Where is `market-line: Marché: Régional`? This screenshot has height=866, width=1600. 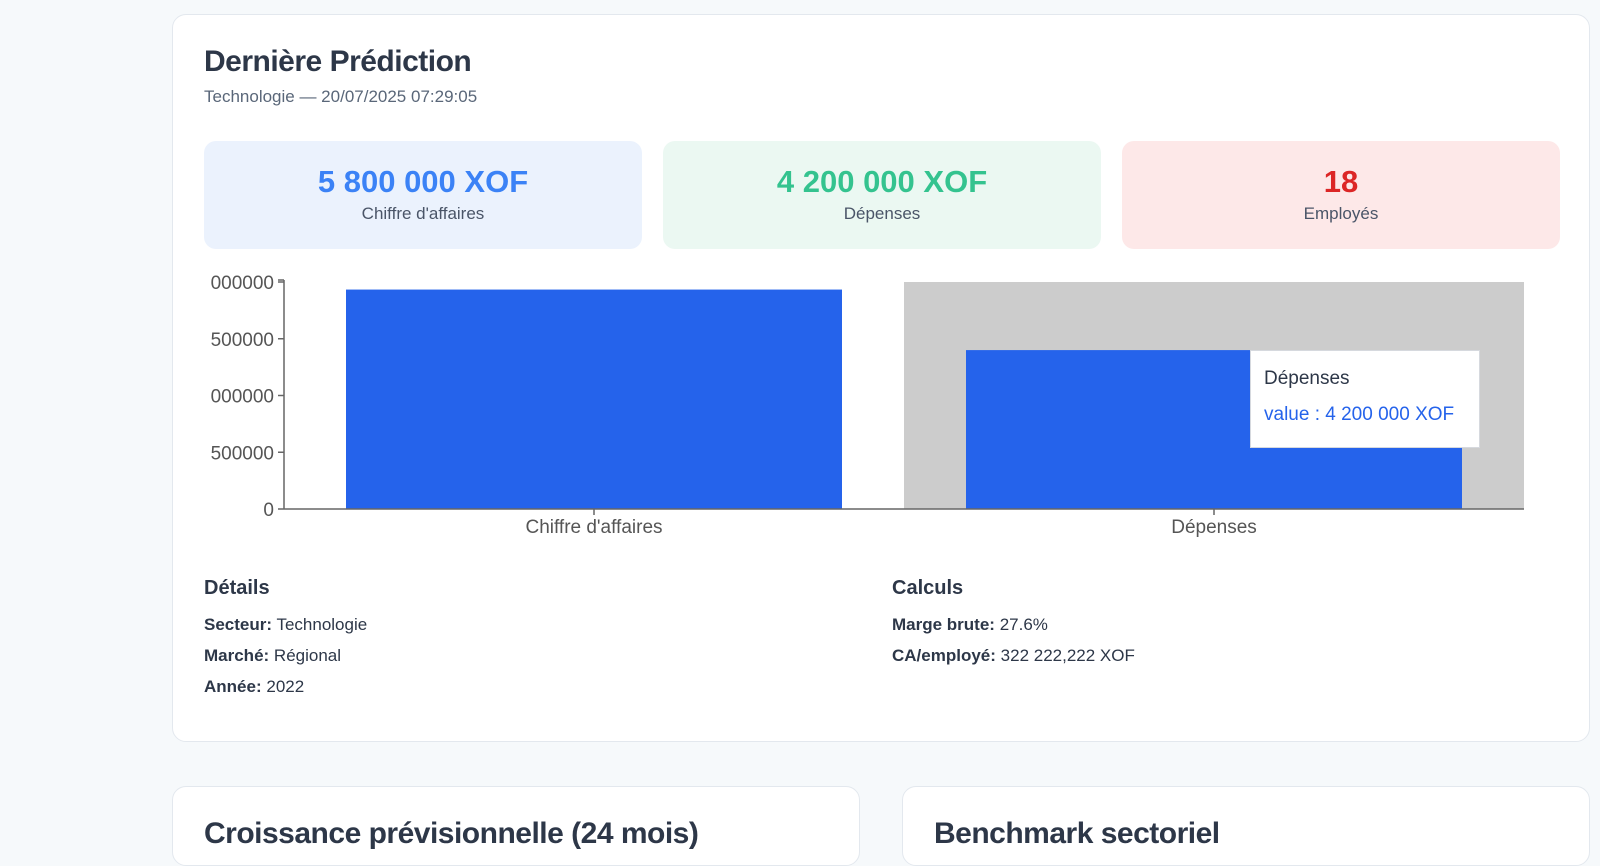
market-line: Marché: Régional is located at coordinates (272, 656).